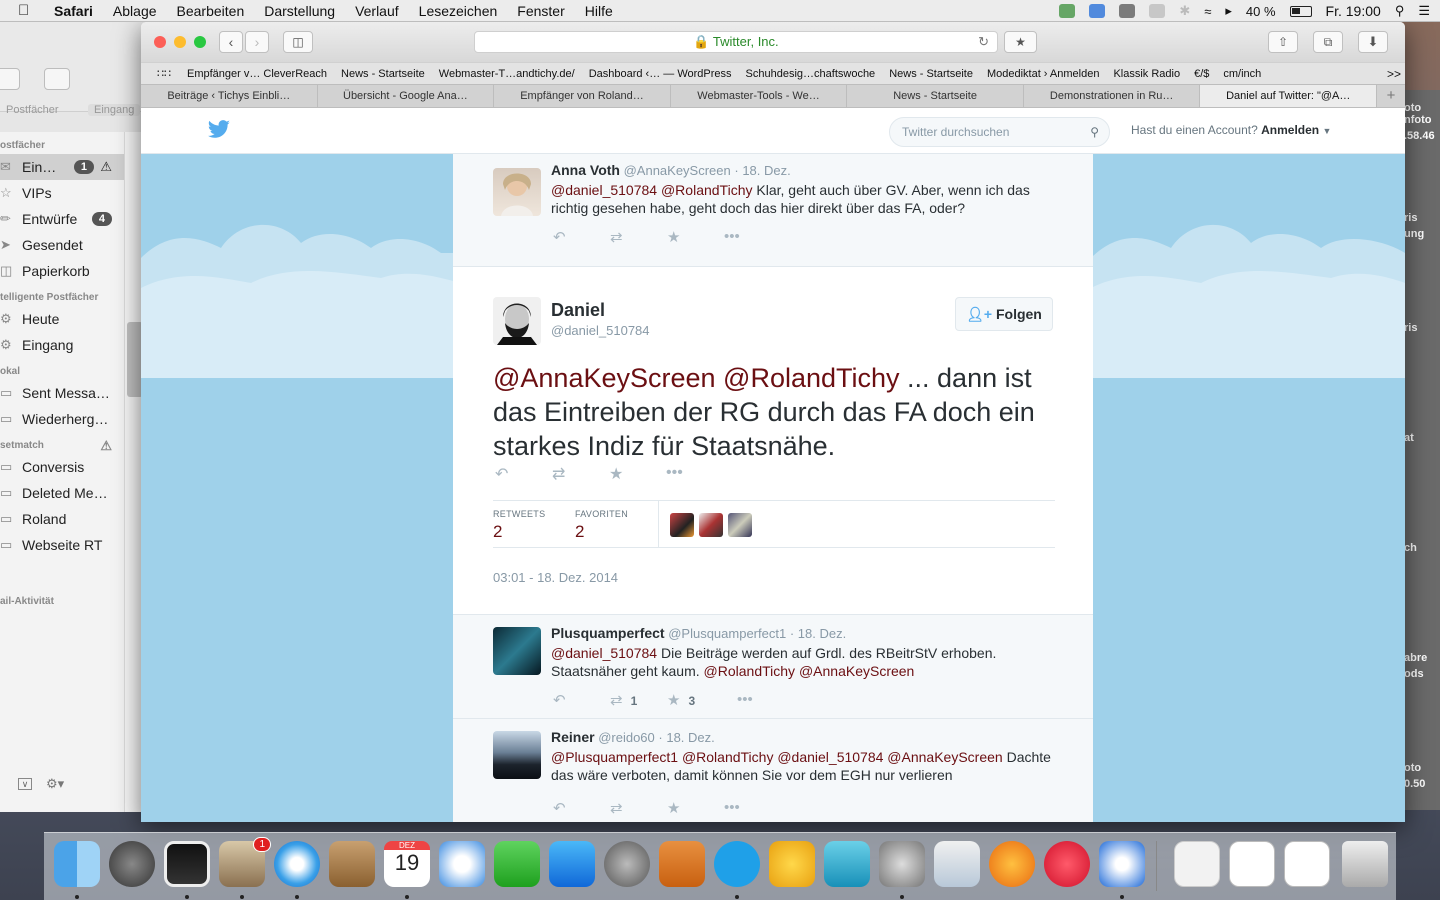  Describe the element at coordinates (1261, 11) in the screenshot. I see `battery-percent: 40 %` at that location.